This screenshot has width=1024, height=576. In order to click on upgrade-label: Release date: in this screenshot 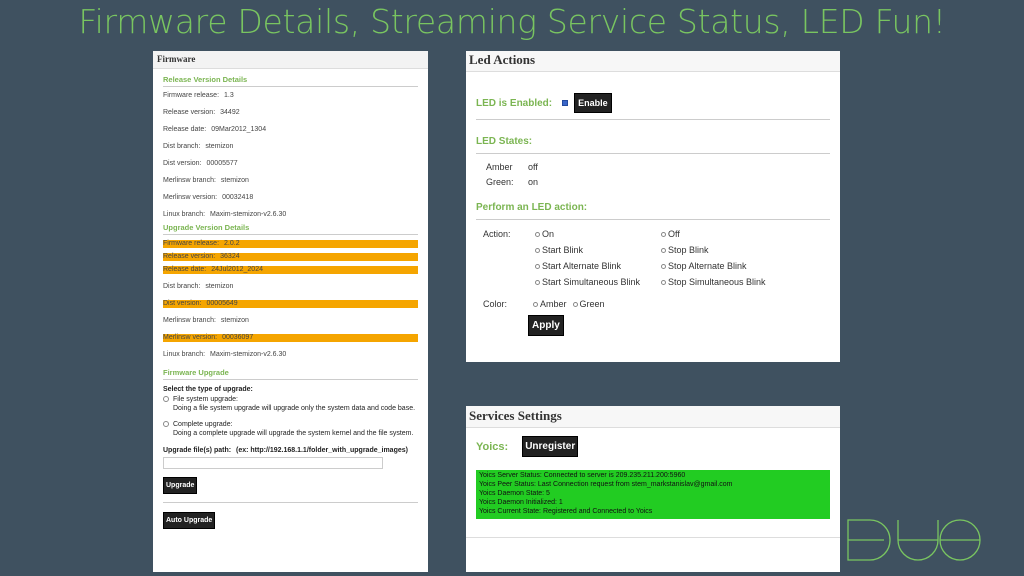, I will do `click(185, 269)`.